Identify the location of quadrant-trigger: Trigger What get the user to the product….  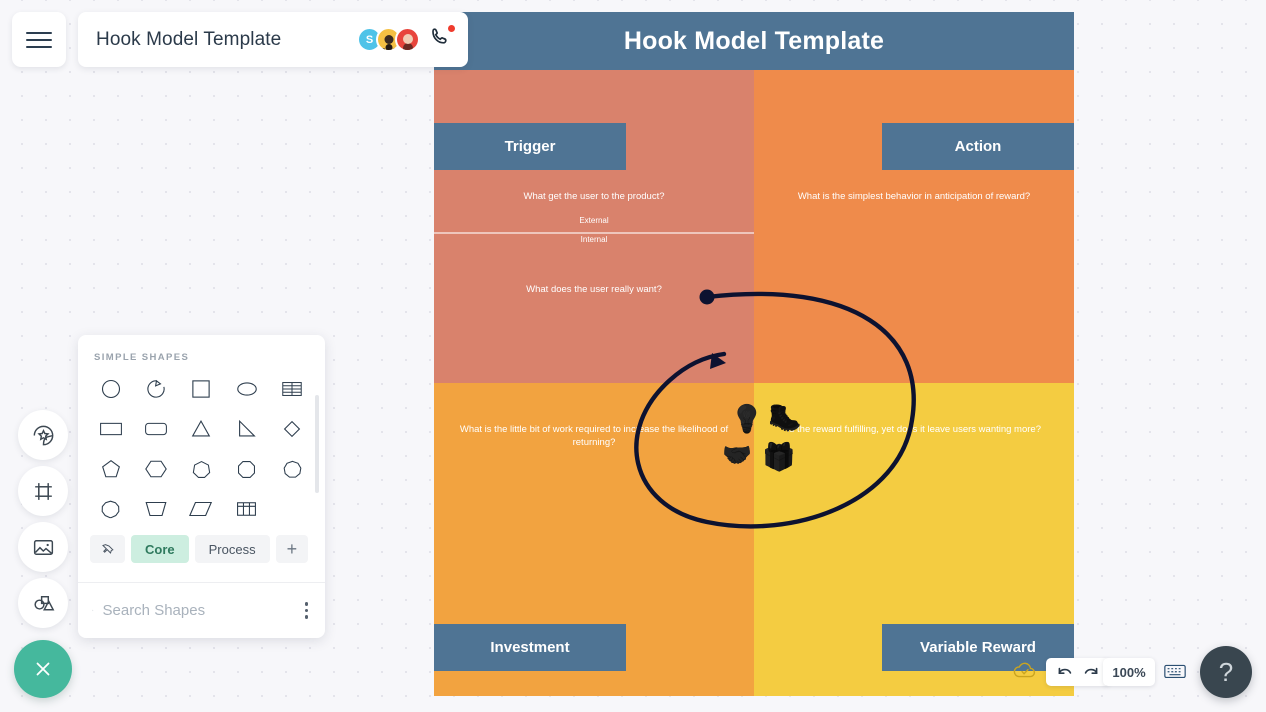
(594, 226).